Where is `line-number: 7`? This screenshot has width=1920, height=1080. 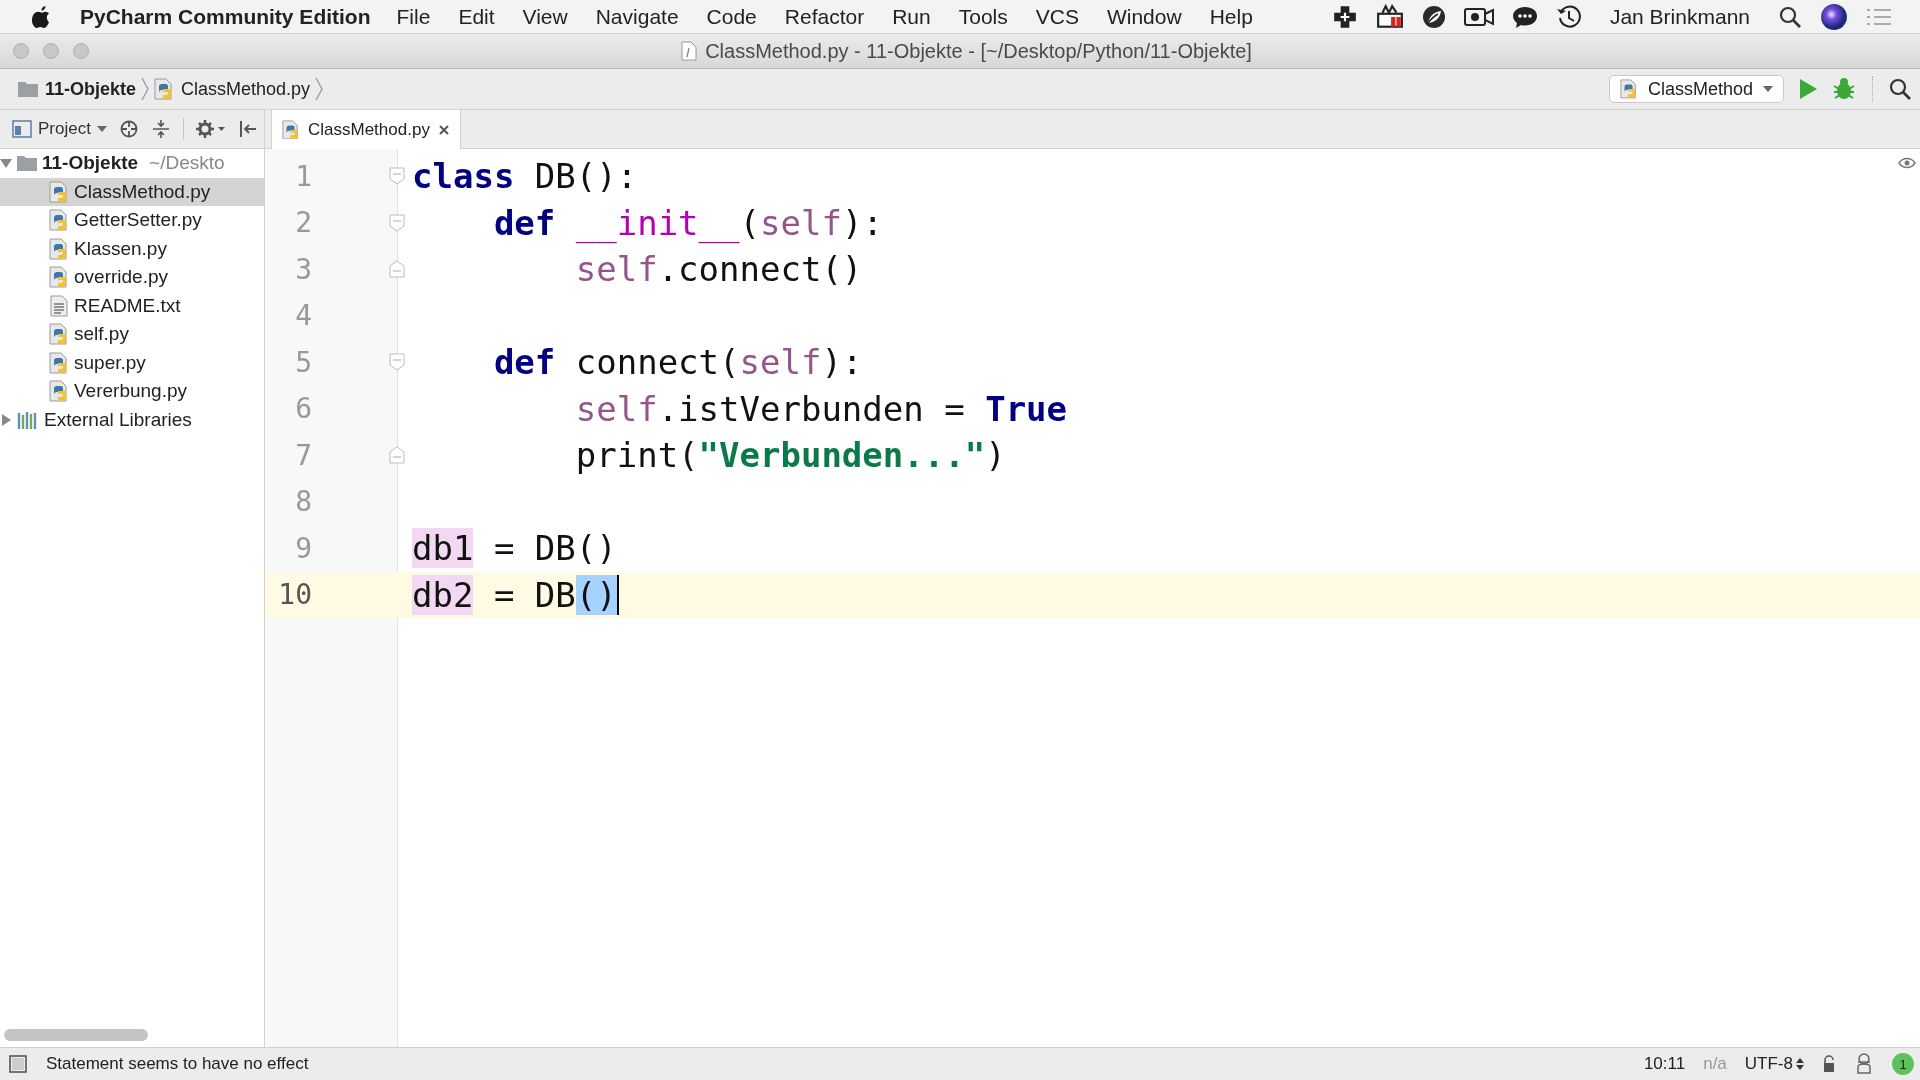
line-number: 7 is located at coordinates (303, 455).